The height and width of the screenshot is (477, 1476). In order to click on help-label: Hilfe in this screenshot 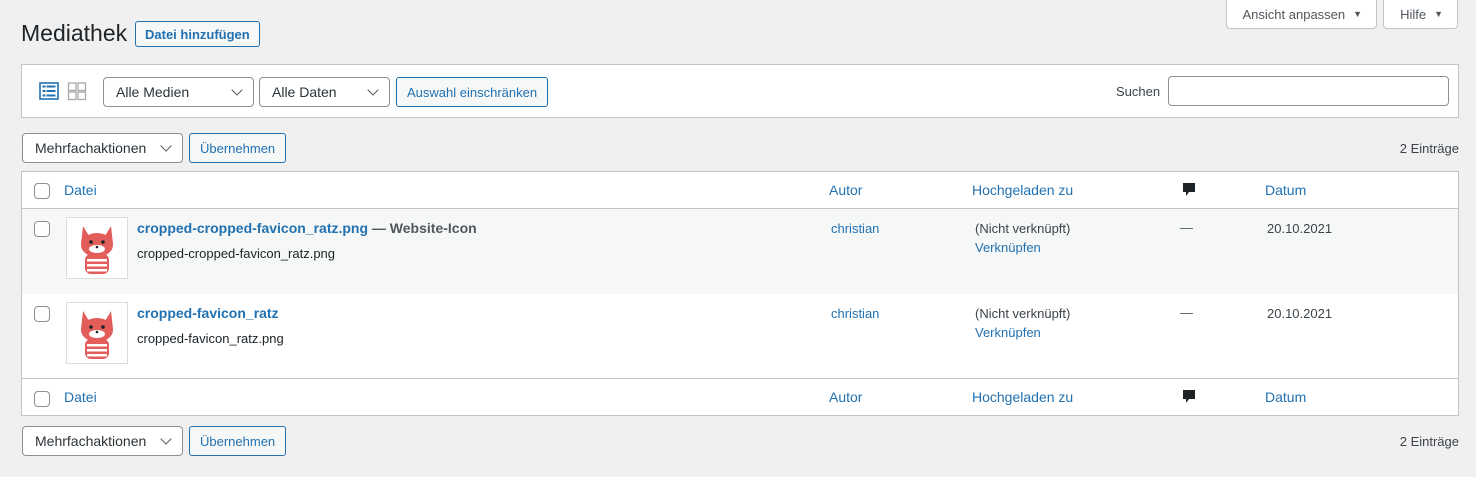, I will do `click(1413, 14)`.